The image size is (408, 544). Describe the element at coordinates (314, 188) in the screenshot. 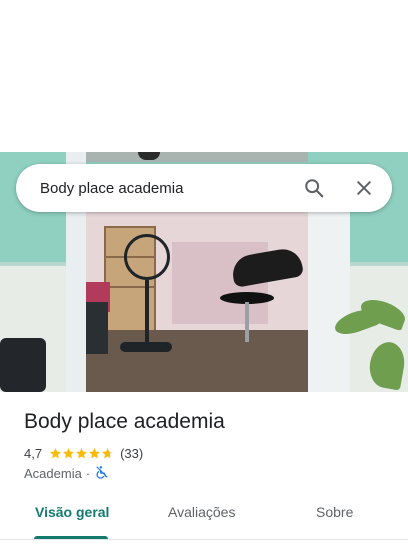

I see `search-icon` at that location.